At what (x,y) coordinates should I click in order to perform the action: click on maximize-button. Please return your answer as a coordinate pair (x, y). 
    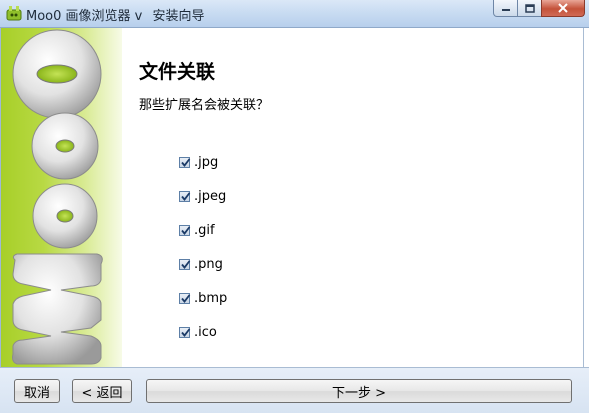
    Looking at the image, I should click on (529, 8).